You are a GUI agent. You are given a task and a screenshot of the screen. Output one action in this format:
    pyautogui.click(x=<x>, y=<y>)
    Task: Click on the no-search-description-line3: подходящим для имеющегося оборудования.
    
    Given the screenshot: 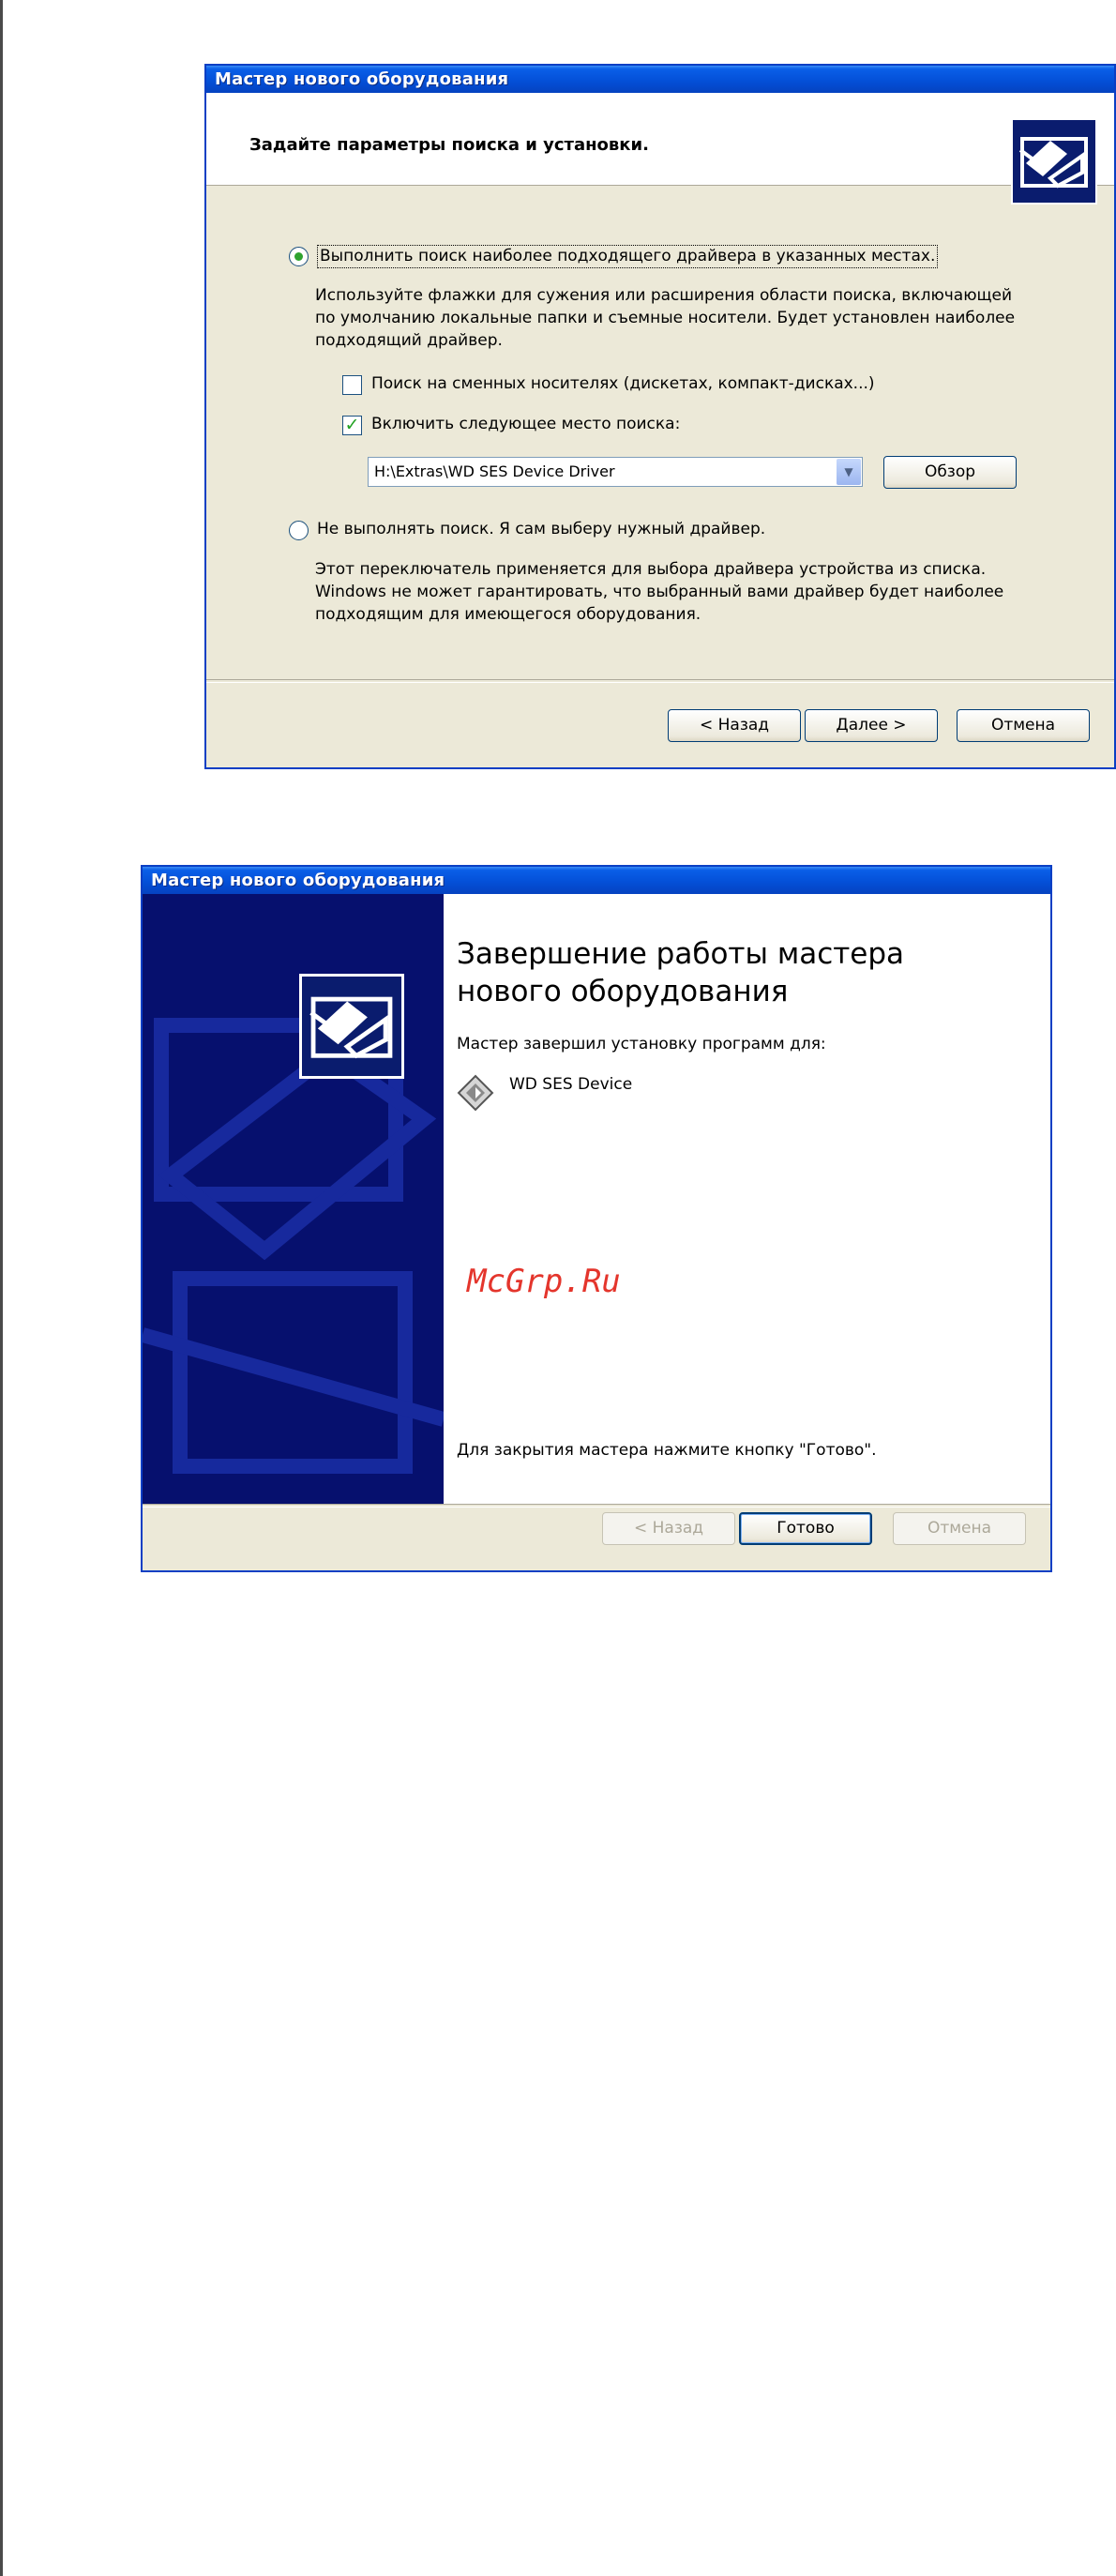 What is the action you would take?
    pyautogui.click(x=508, y=614)
    